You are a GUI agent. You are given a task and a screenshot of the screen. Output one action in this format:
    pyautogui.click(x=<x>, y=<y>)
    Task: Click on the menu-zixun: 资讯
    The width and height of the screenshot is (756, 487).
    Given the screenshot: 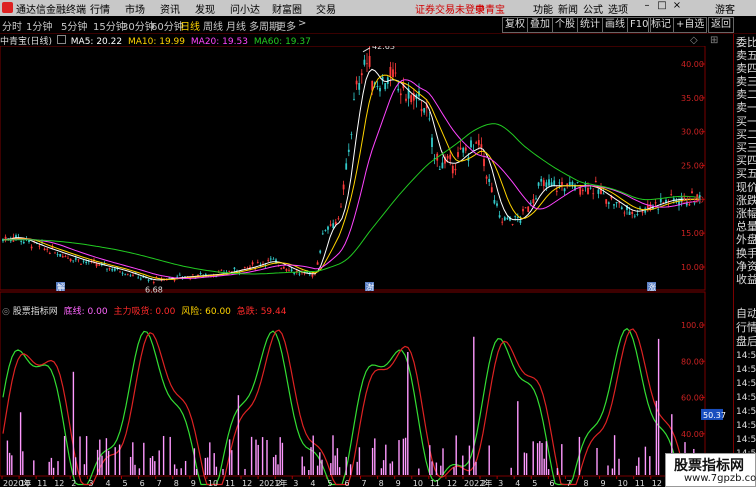 What is the action you would take?
    pyautogui.click(x=170, y=8)
    